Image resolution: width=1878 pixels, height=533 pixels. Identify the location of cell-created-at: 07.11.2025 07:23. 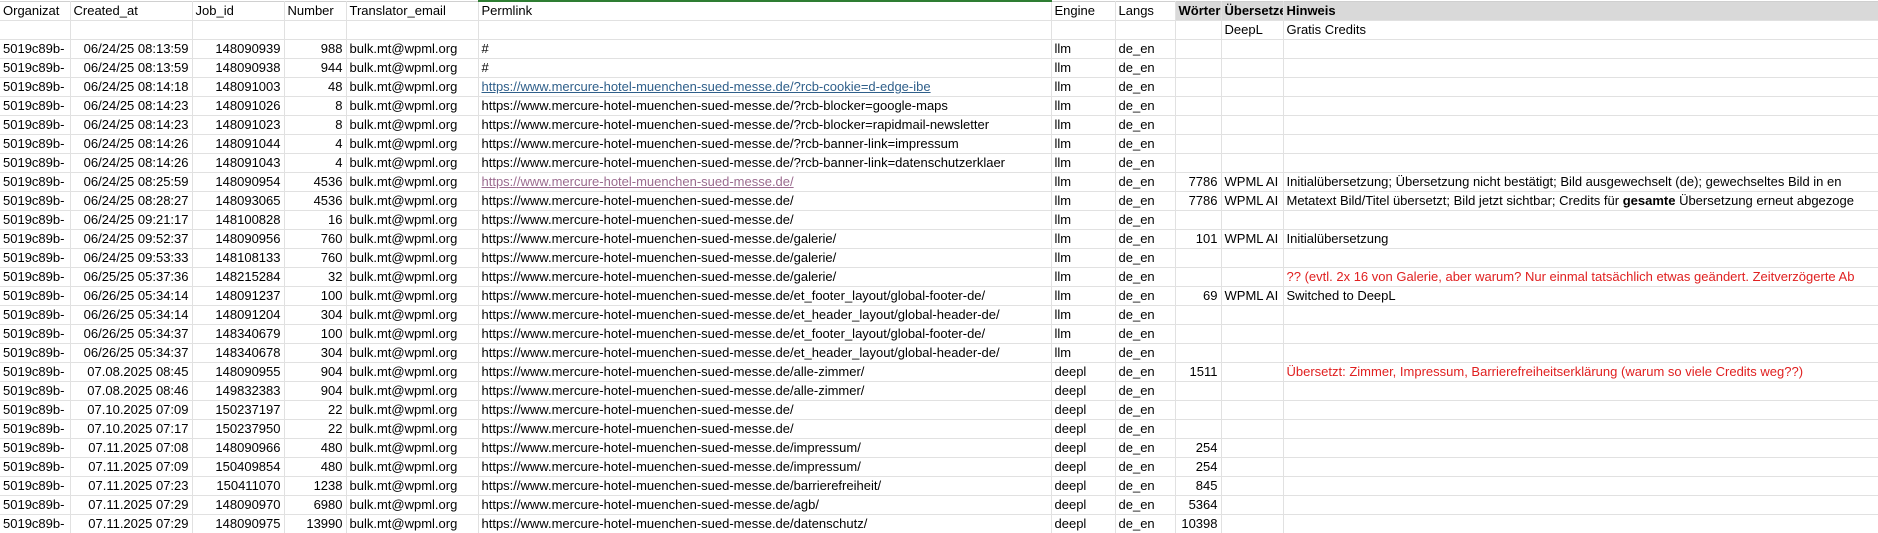
(131, 486).